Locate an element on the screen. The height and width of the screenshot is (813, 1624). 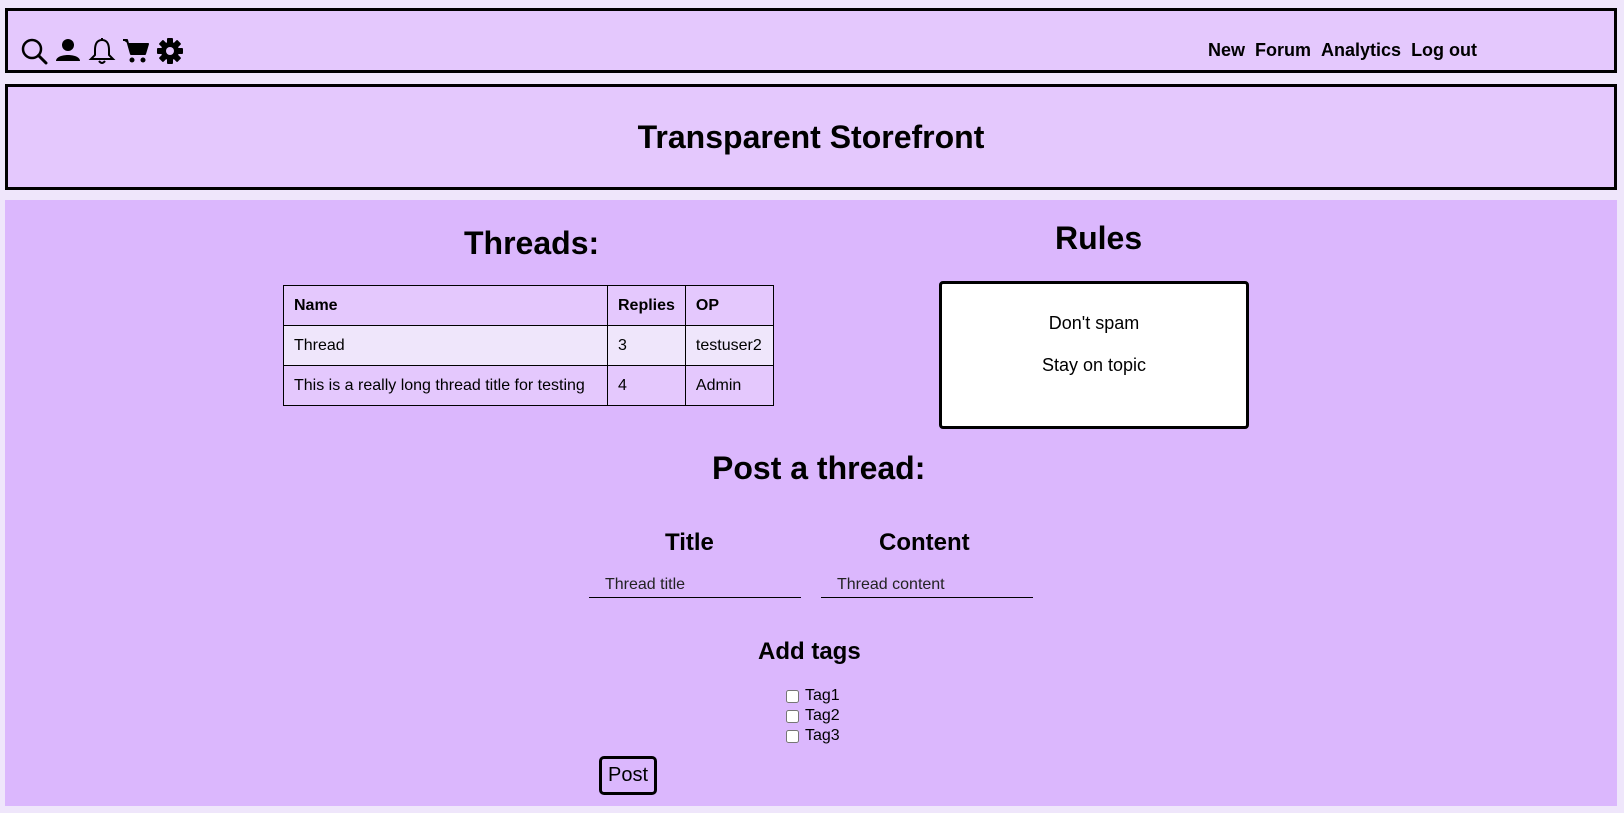
tags-list: Tag1 Tag2 Tag3 is located at coordinates (813, 716).